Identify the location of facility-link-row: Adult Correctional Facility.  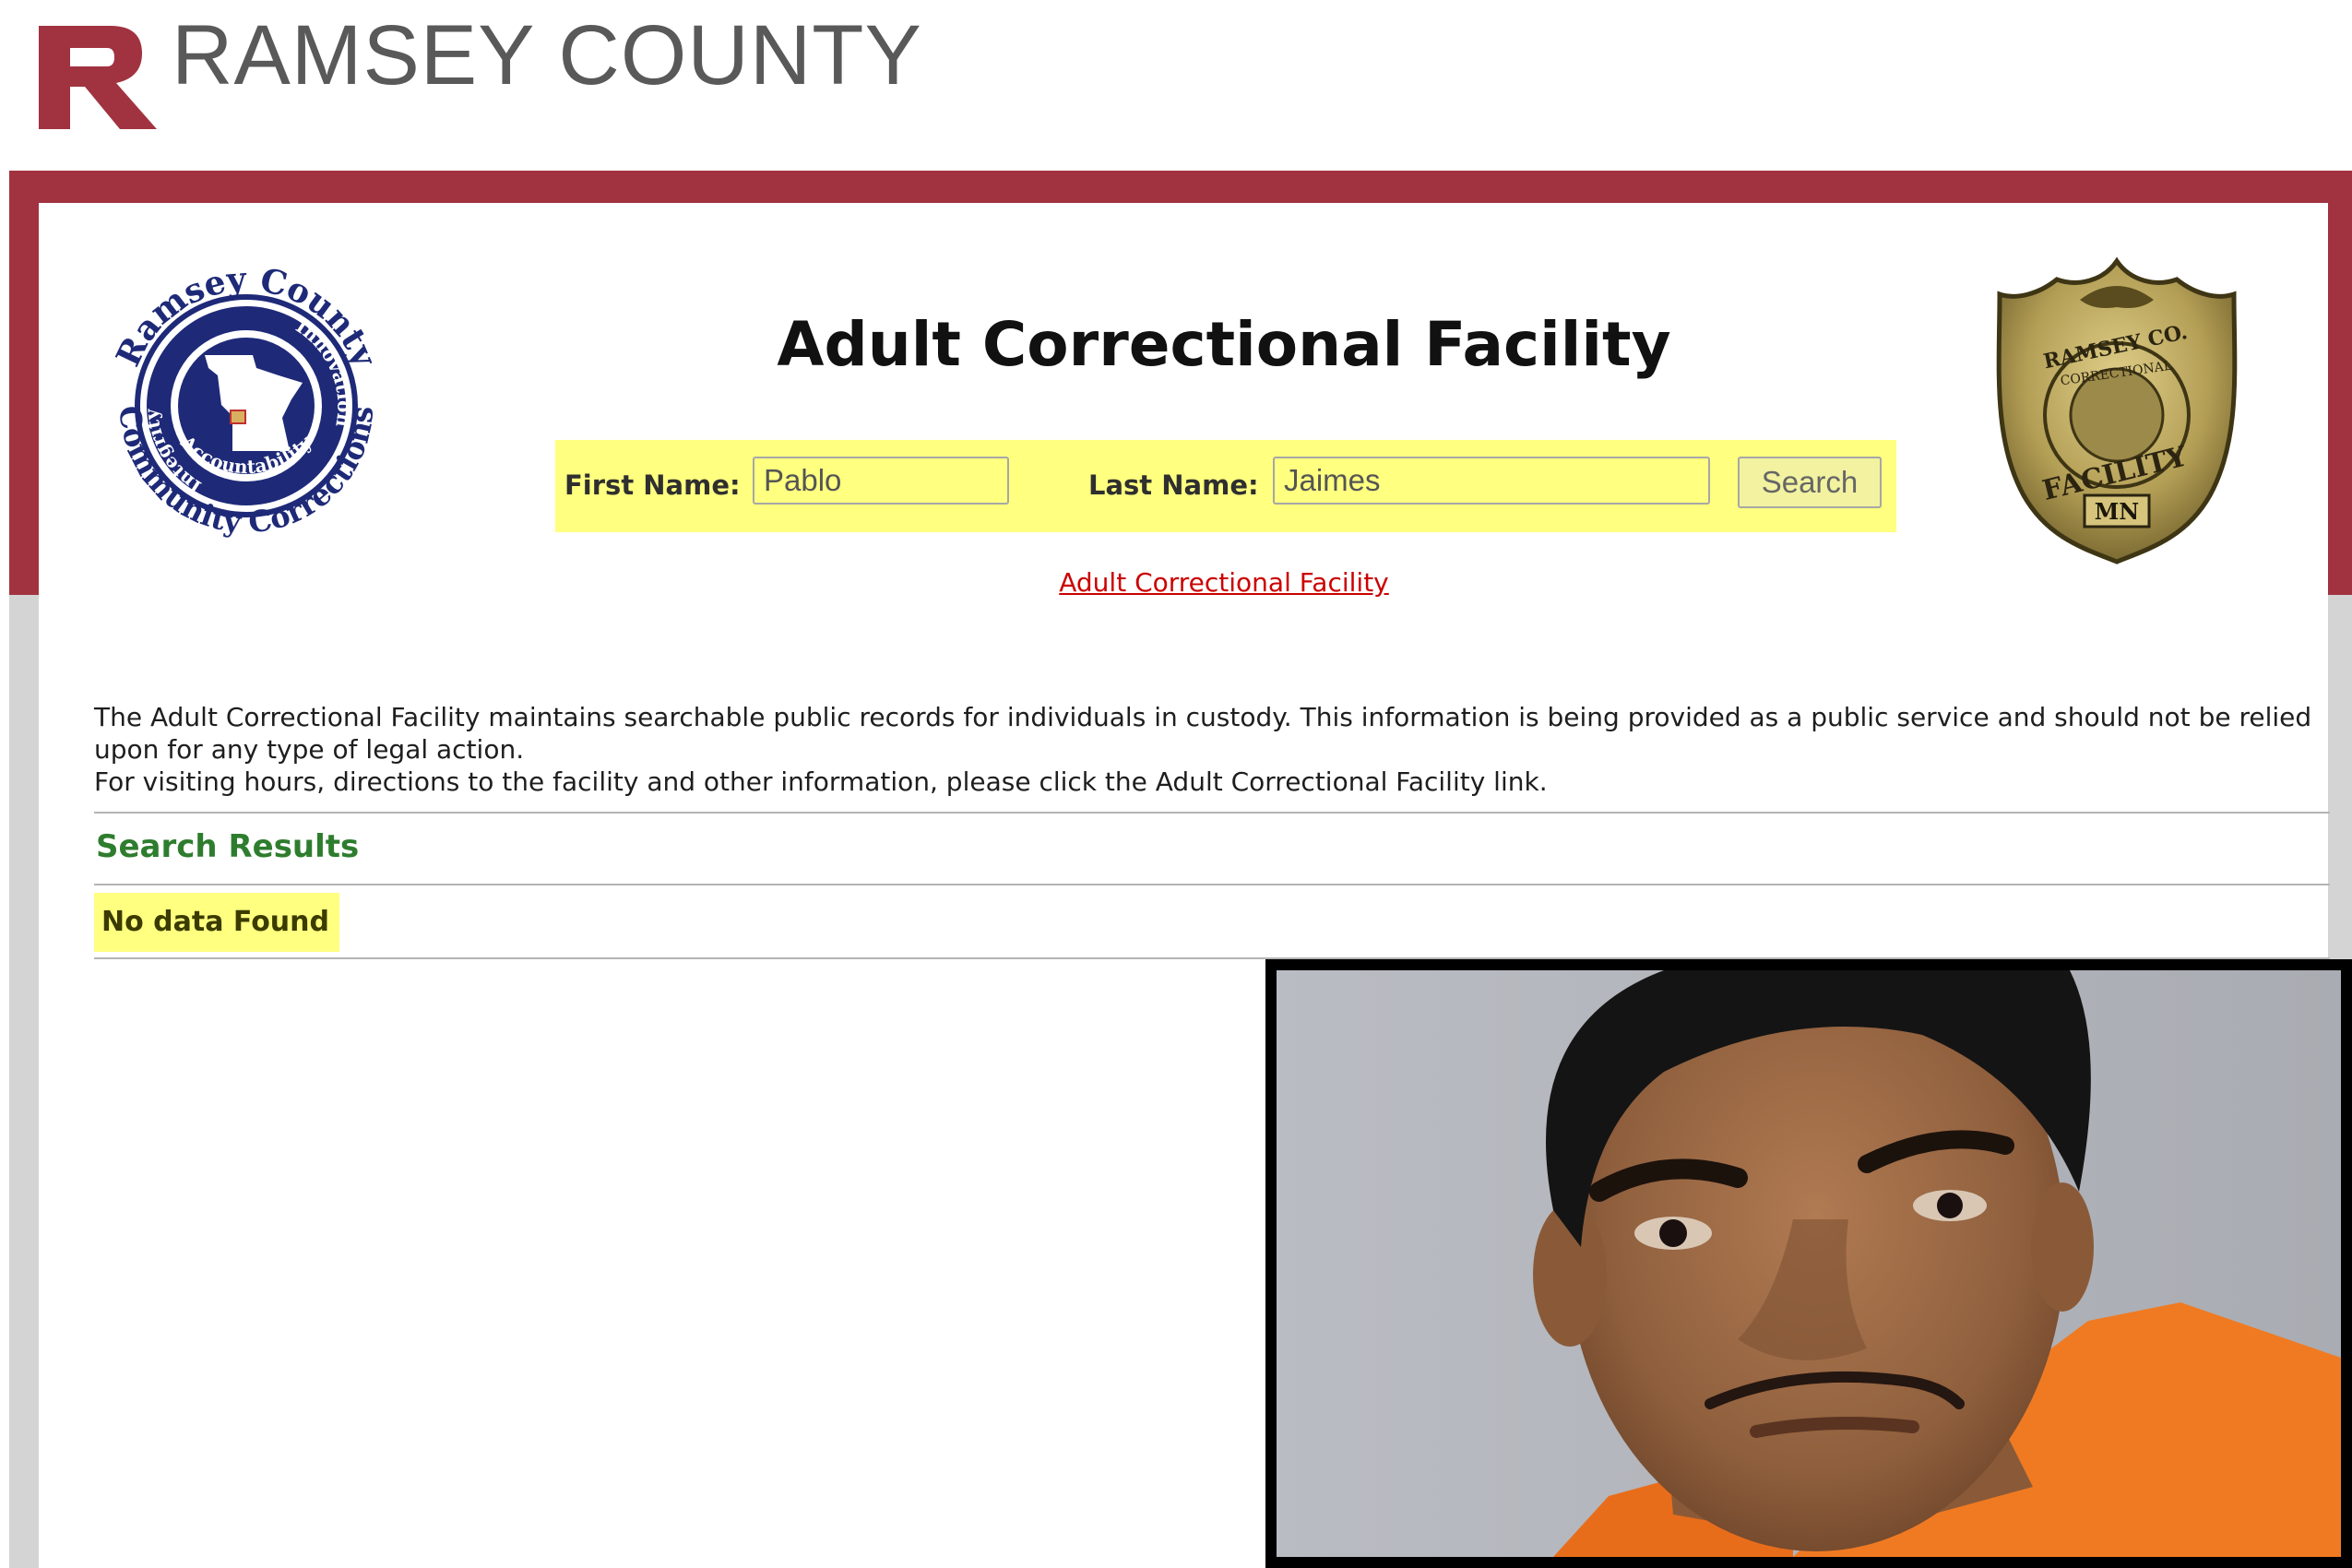
(1195, 582).